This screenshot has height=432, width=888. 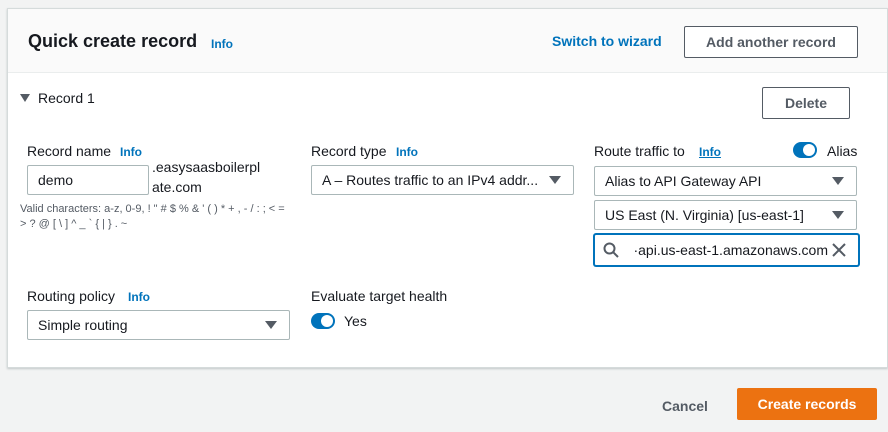 I want to click on endpoint-type-select: Alias to API Gateway API, so click(x=725, y=181).